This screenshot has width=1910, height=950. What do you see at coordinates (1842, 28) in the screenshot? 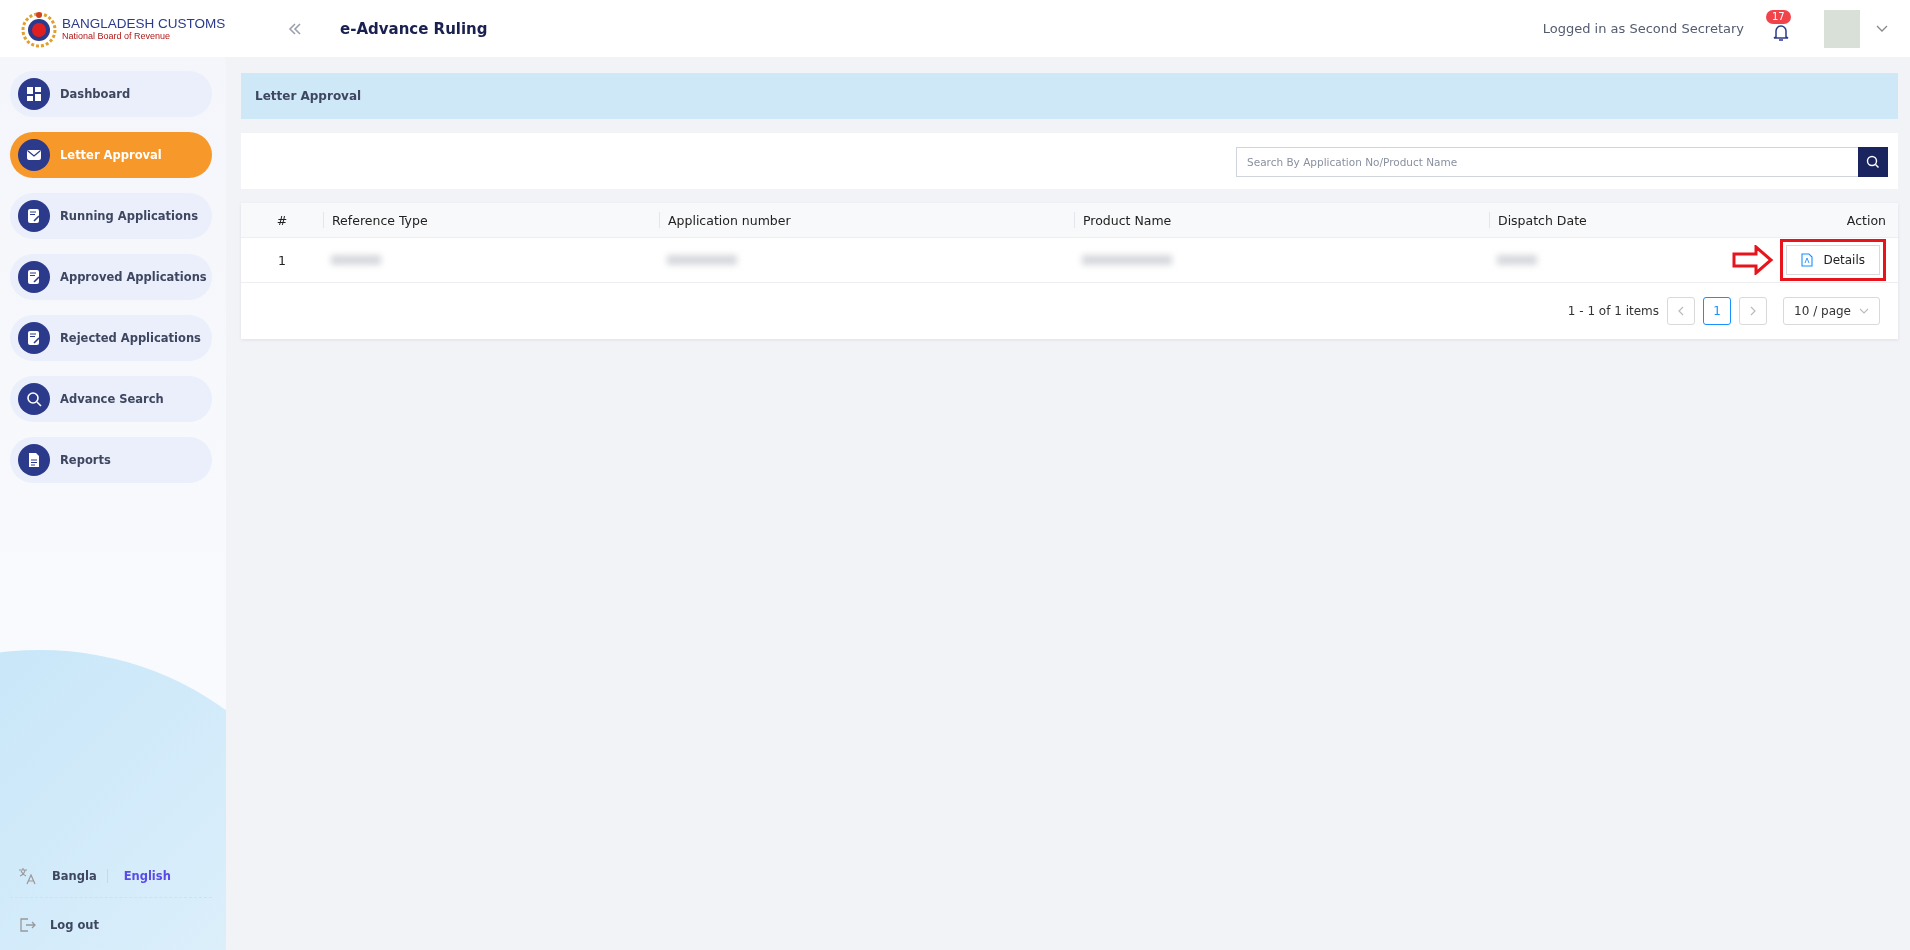
I see `avatar-placeholder` at bounding box center [1842, 28].